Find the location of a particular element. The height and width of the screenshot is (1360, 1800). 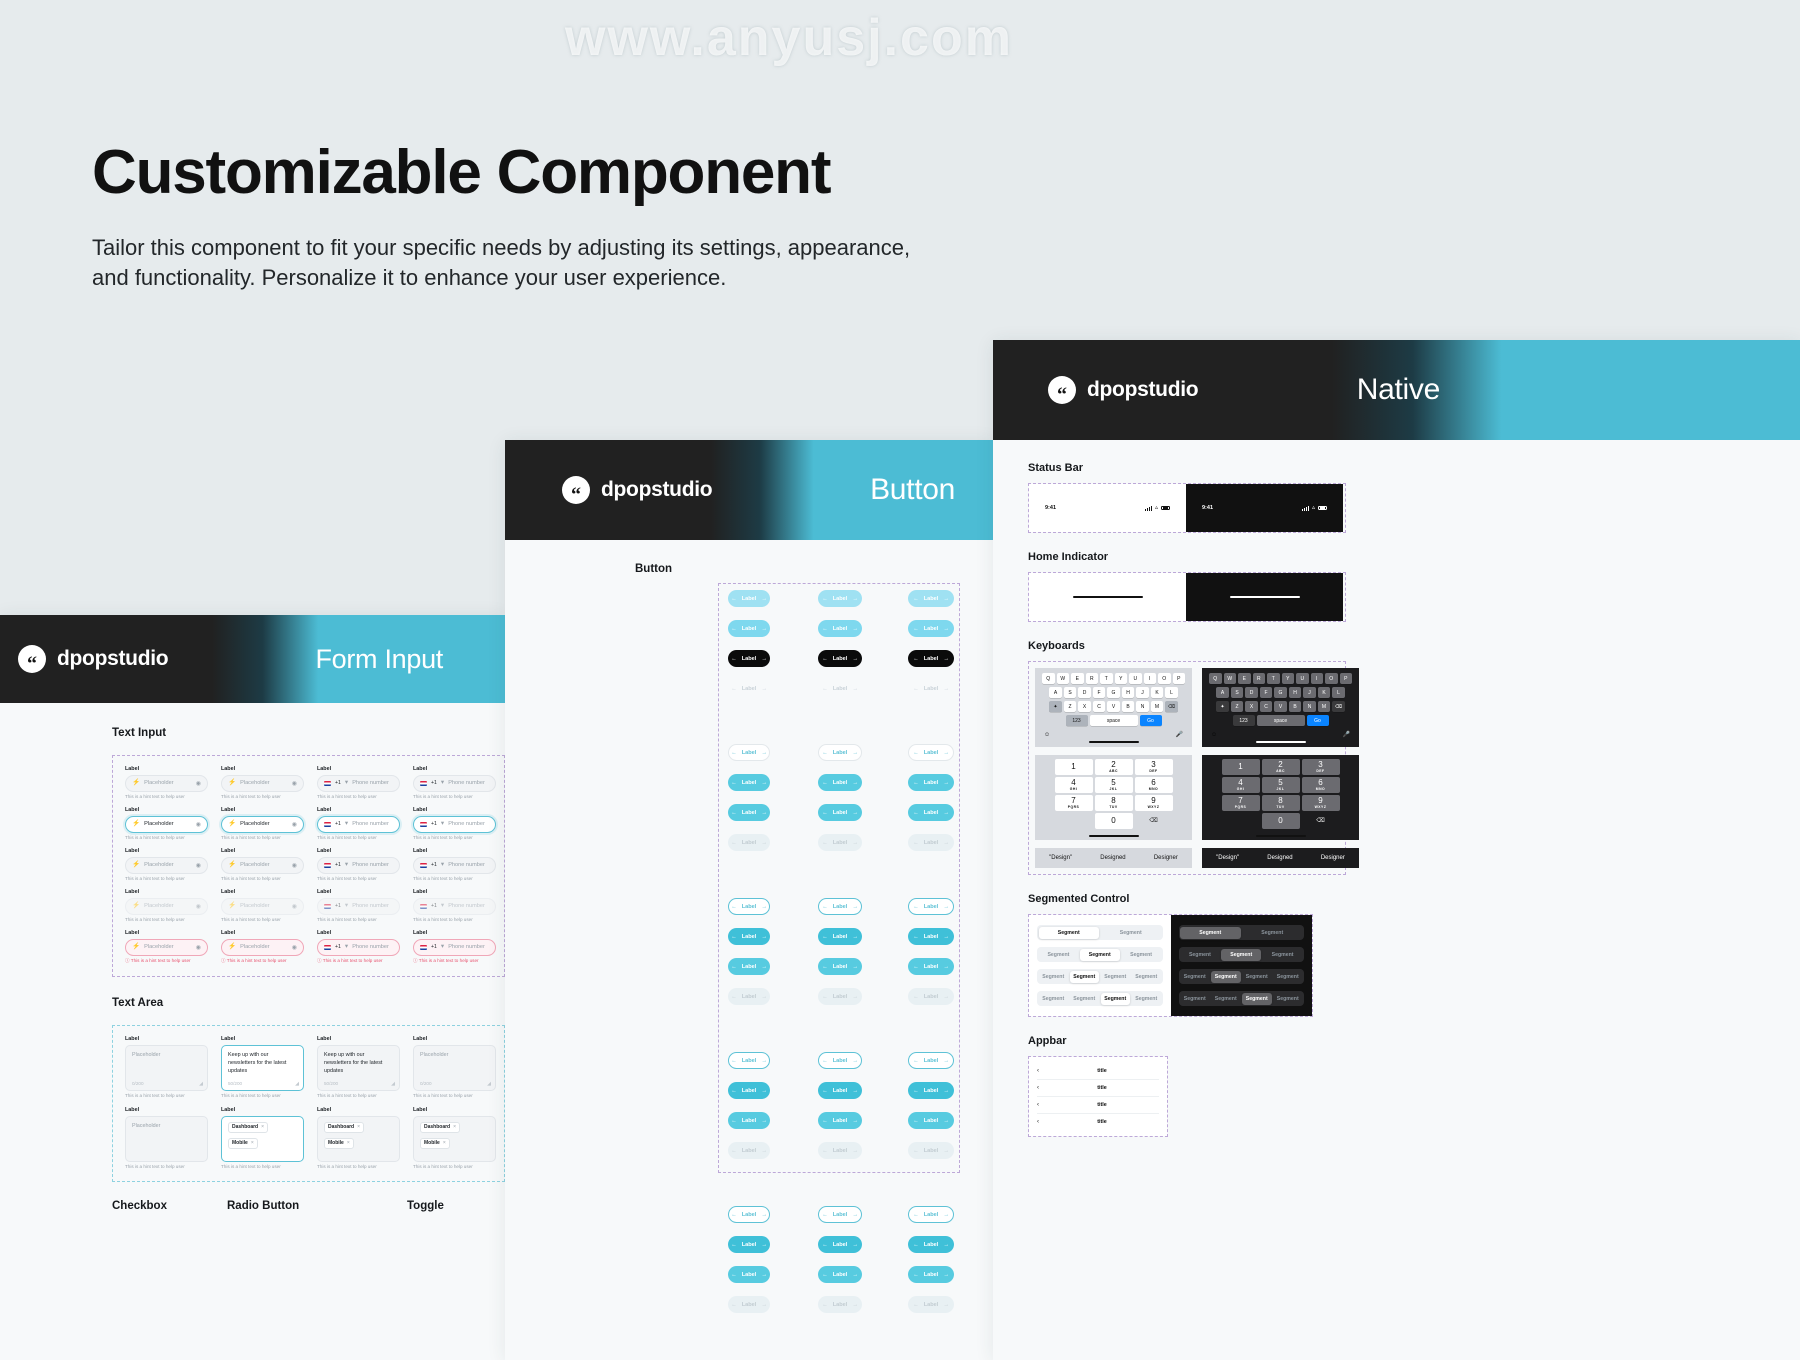

tag-chip: Dashboard × is located at coordinates (440, 1127).